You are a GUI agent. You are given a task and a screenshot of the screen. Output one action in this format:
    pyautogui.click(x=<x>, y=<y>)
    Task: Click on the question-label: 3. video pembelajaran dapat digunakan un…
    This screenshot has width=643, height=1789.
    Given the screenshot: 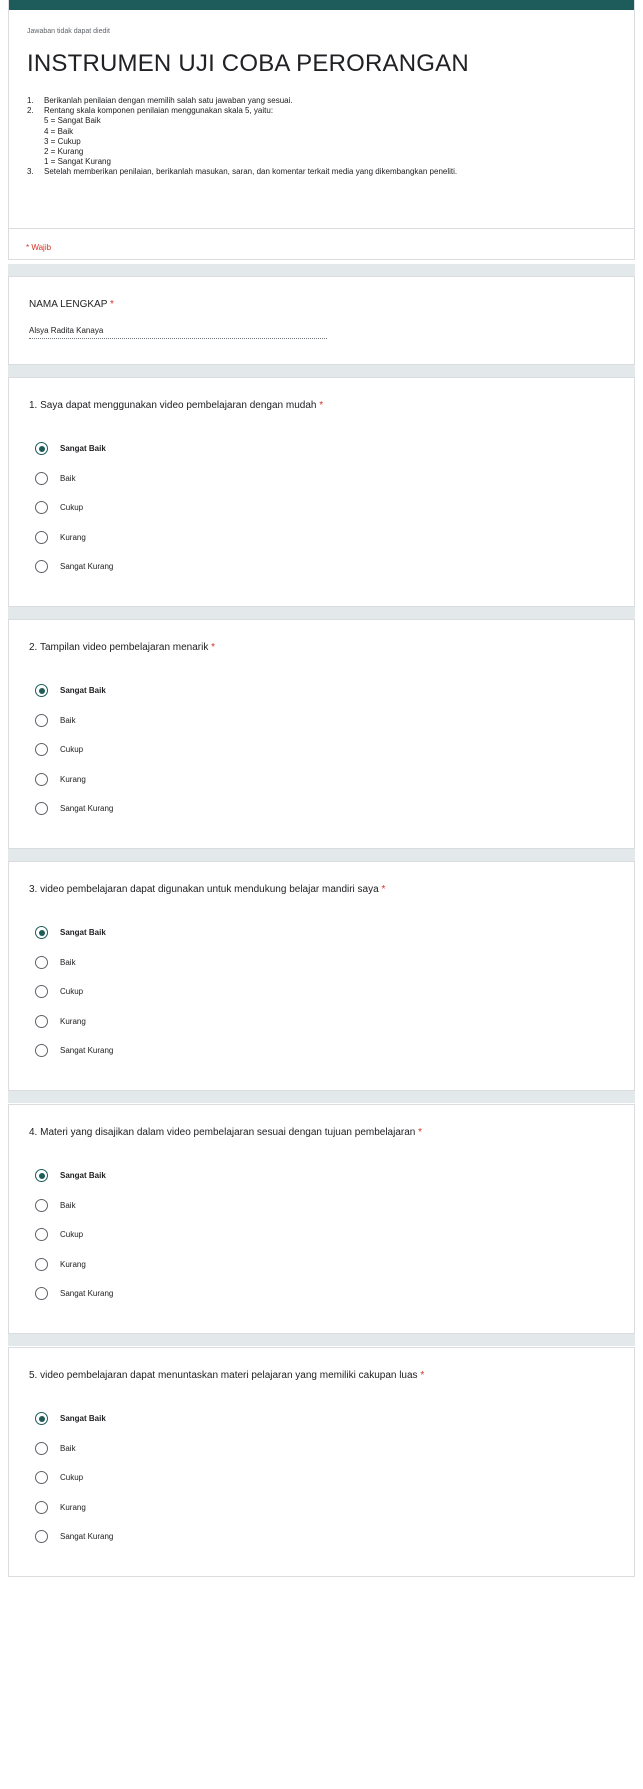 What is the action you would take?
    pyautogui.click(x=207, y=889)
    